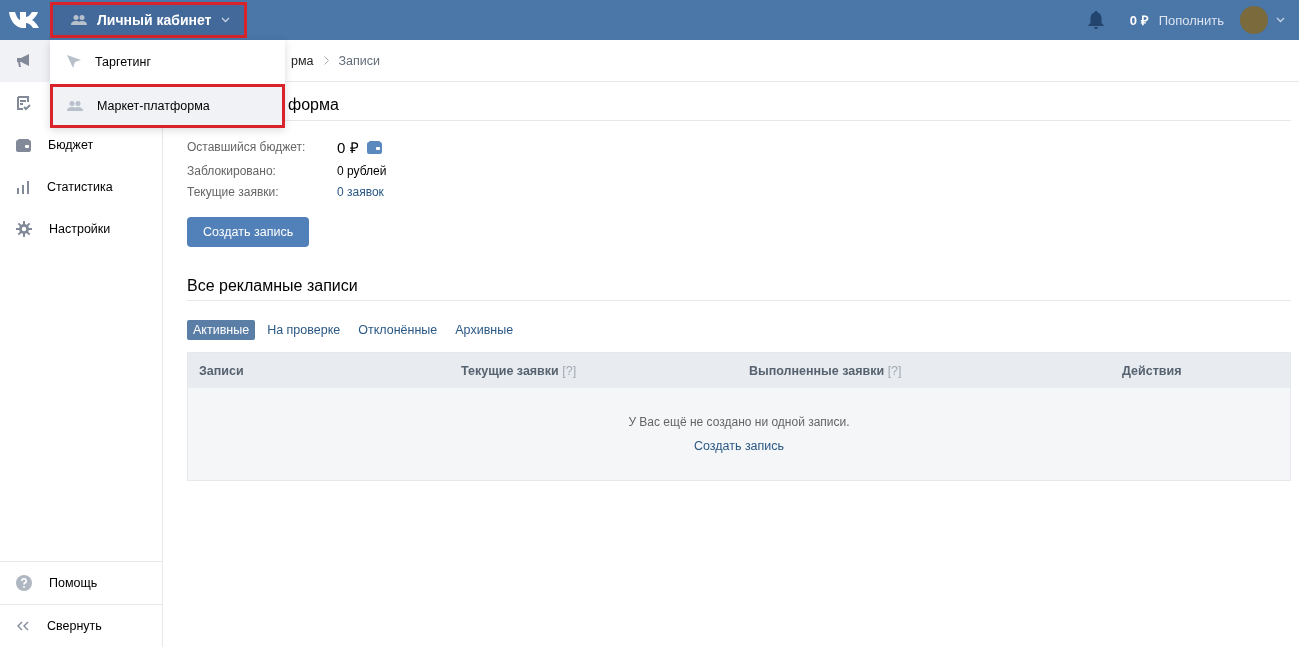 The height and width of the screenshot is (647, 1299). What do you see at coordinates (362, 171) in the screenshot?
I see `stat-value: 0 рублей` at bounding box center [362, 171].